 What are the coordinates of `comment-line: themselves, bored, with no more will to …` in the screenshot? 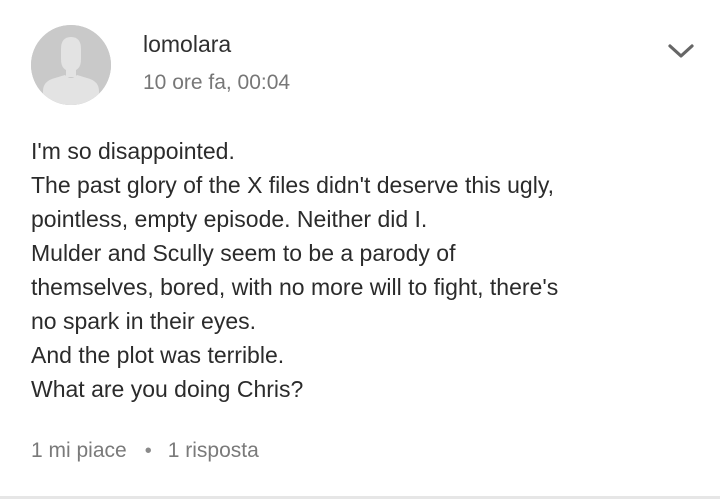 It's located at (295, 287).